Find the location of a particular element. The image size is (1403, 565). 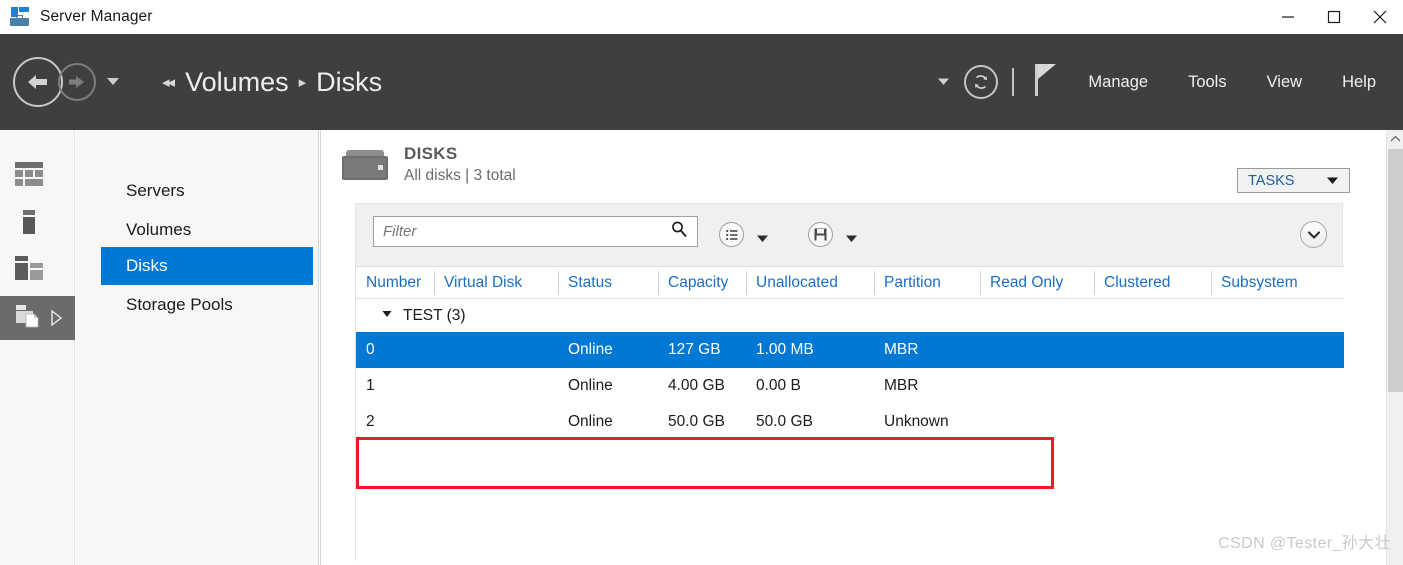

cell-unallocated: 0.00 B is located at coordinates (778, 385).